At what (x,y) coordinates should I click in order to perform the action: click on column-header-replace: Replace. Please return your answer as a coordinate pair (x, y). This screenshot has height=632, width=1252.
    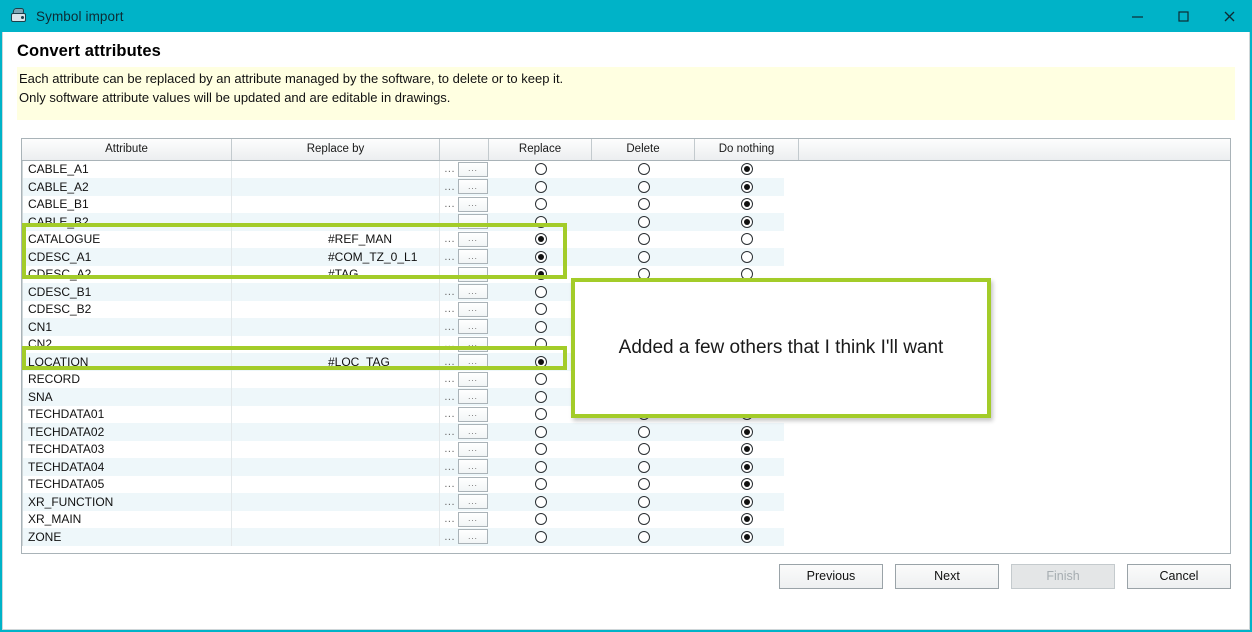
    Looking at the image, I should click on (540, 149).